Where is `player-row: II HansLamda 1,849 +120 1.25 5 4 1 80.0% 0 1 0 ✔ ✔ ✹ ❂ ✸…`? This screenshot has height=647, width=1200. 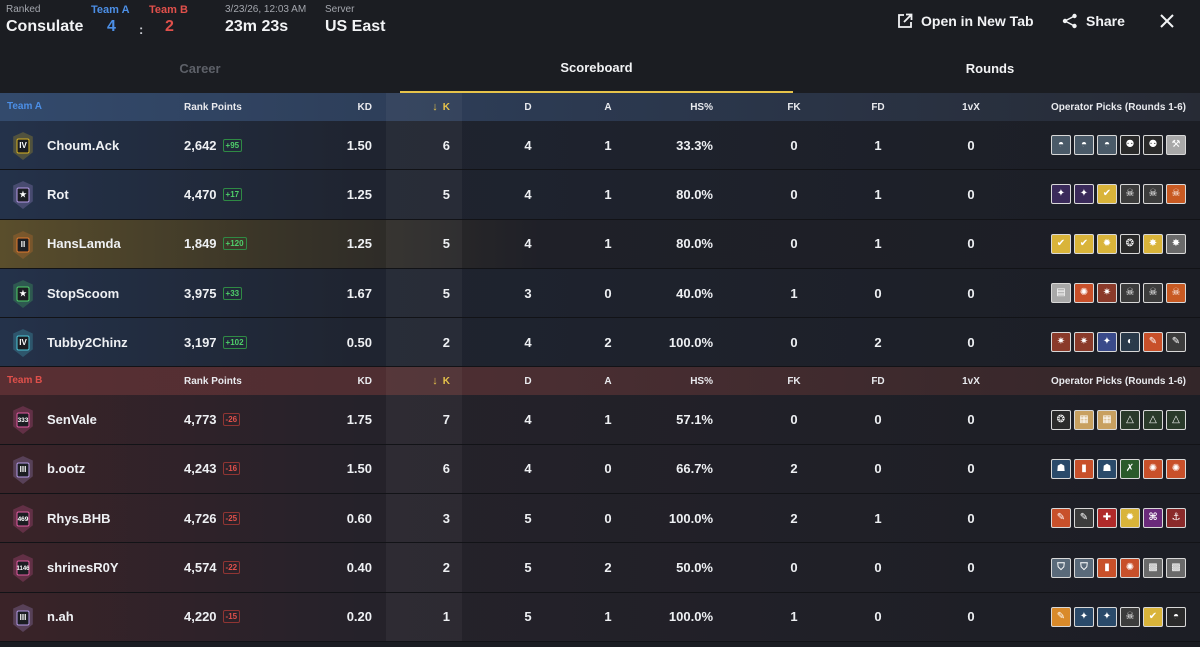
player-row: II HansLamda 1,849 +120 1.25 5 4 1 80.0% 0 1 0 ✔ ✔ ✹ ❂ ✸… is located at coordinates (600, 244).